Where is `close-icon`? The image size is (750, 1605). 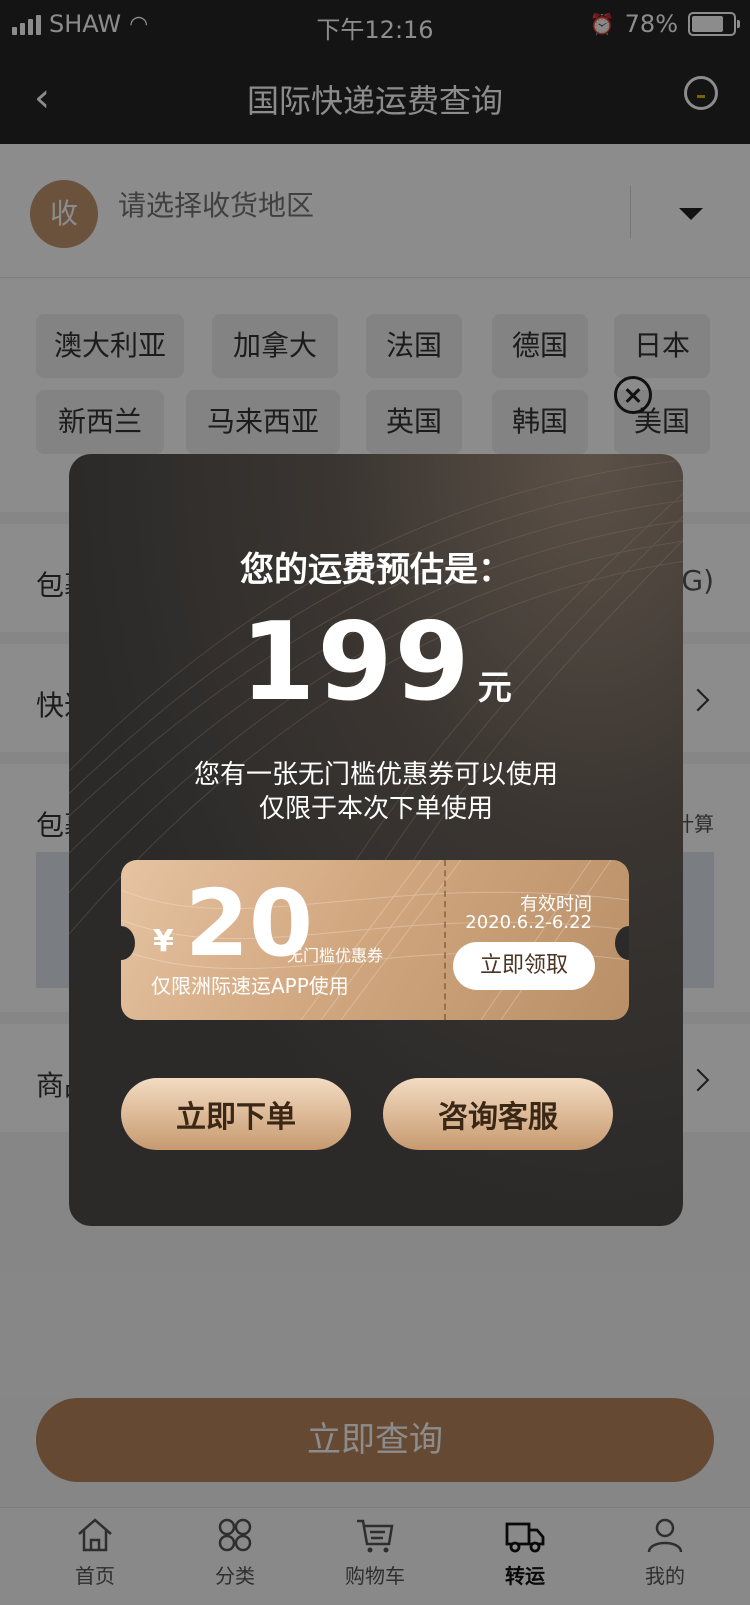 close-icon is located at coordinates (633, 395).